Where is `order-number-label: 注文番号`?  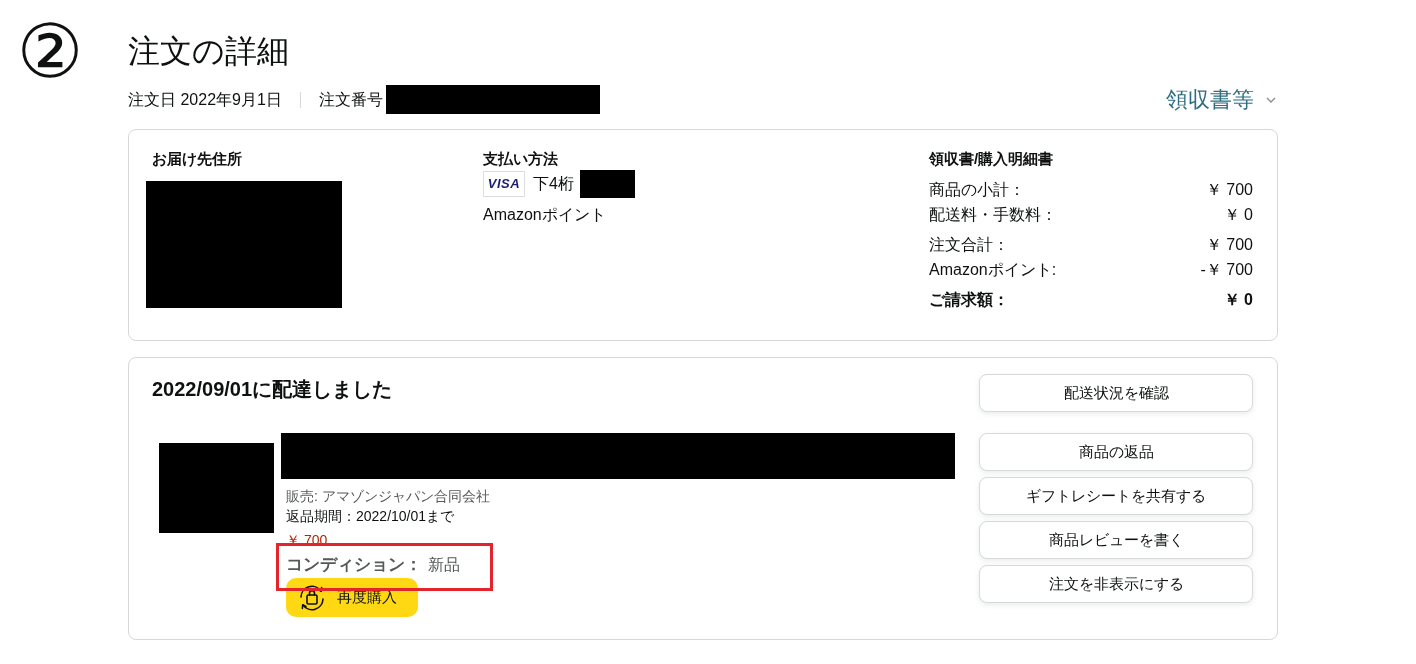
order-number-label: 注文番号 is located at coordinates (350, 99).